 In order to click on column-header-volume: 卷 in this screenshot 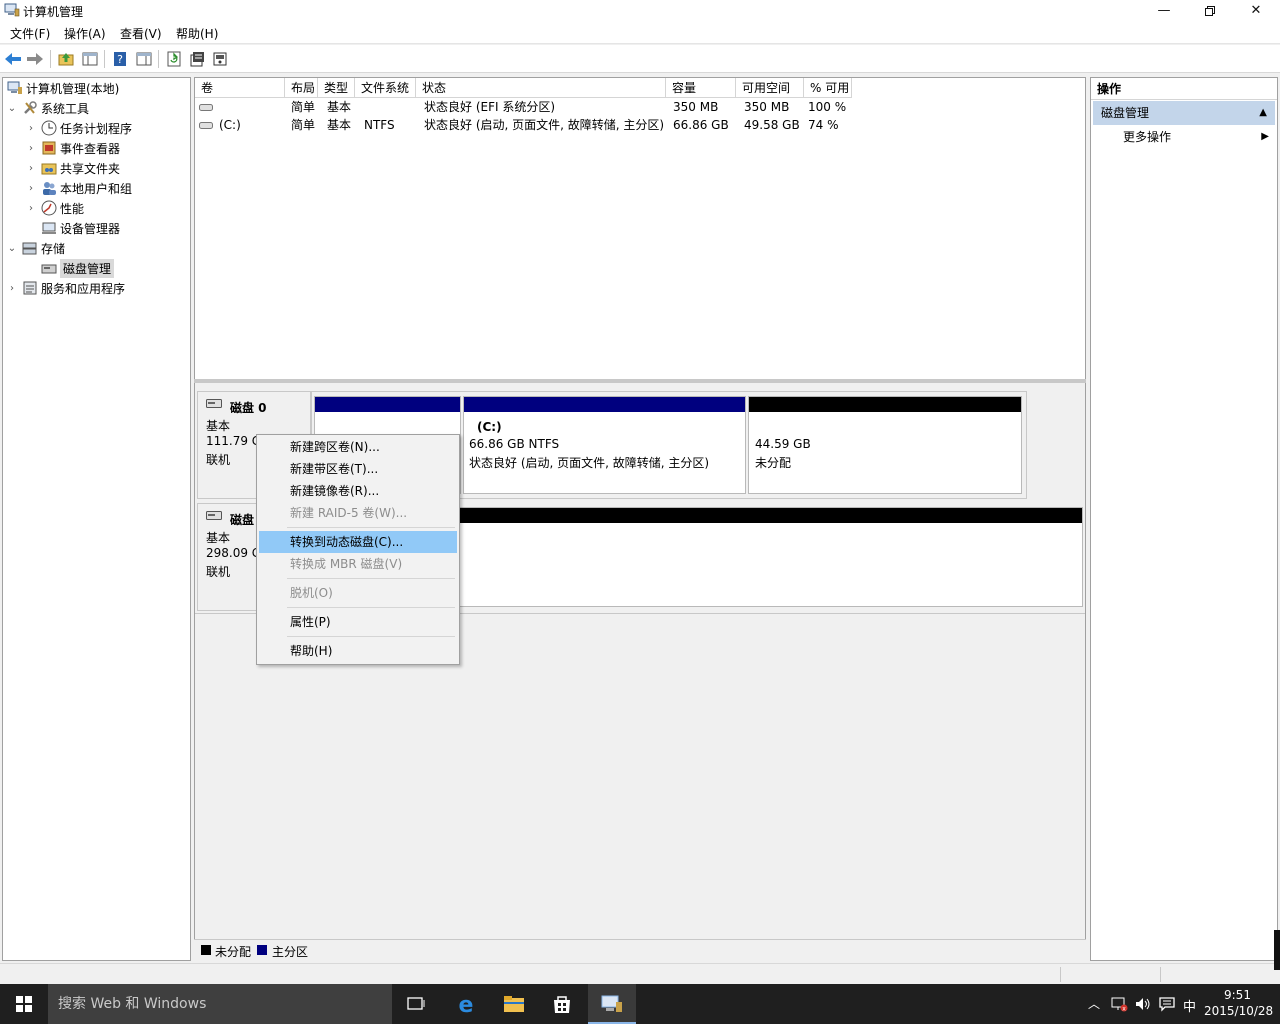, I will do `click(240, 88)`.